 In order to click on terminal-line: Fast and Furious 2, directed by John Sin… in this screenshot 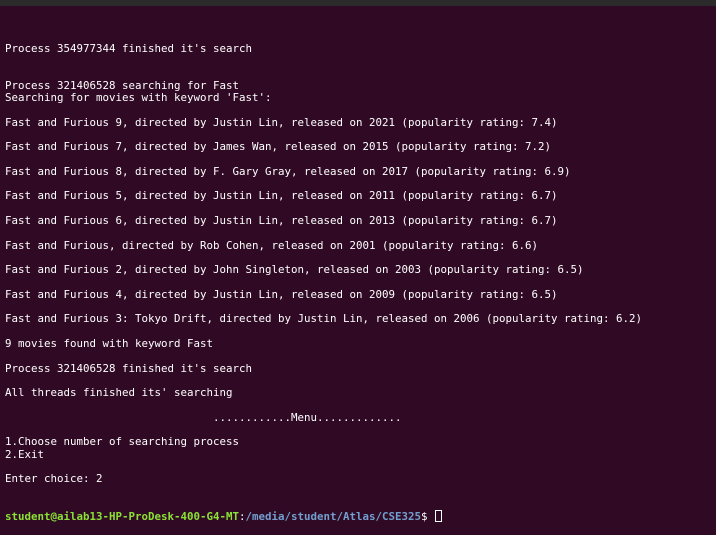, I will do `click(294, 270)`.